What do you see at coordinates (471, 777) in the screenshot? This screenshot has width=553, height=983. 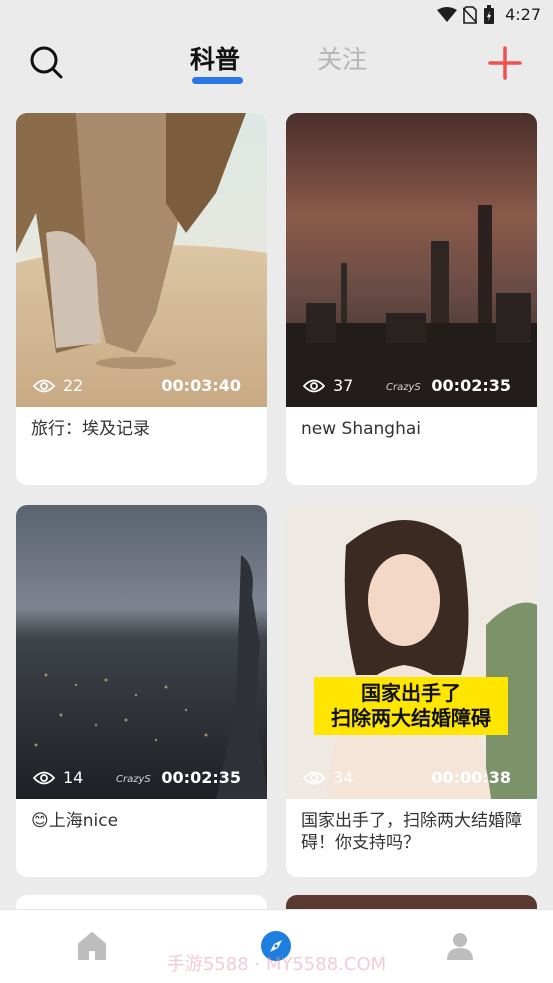 I see `video-duration: 00:00:38` at bounding box center [471, 777].